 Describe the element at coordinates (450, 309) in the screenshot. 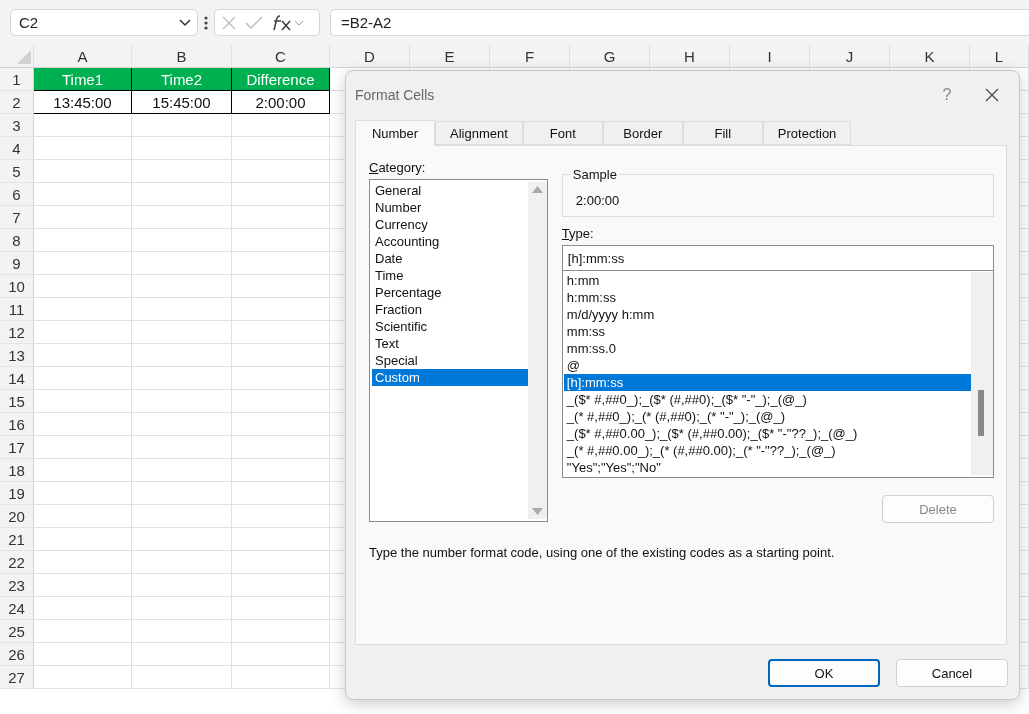

I see `category-item: Fraction` at that location.